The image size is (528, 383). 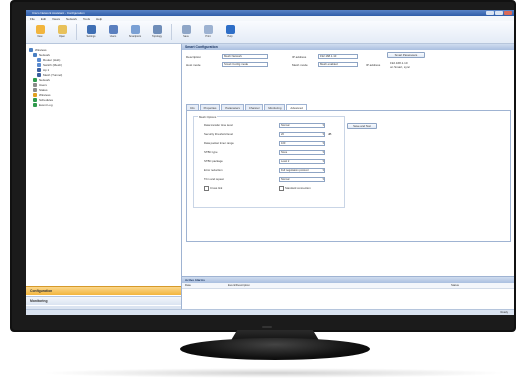 I want to click on host-mode-select: Smart Config mode, so click(x=245, y=64).